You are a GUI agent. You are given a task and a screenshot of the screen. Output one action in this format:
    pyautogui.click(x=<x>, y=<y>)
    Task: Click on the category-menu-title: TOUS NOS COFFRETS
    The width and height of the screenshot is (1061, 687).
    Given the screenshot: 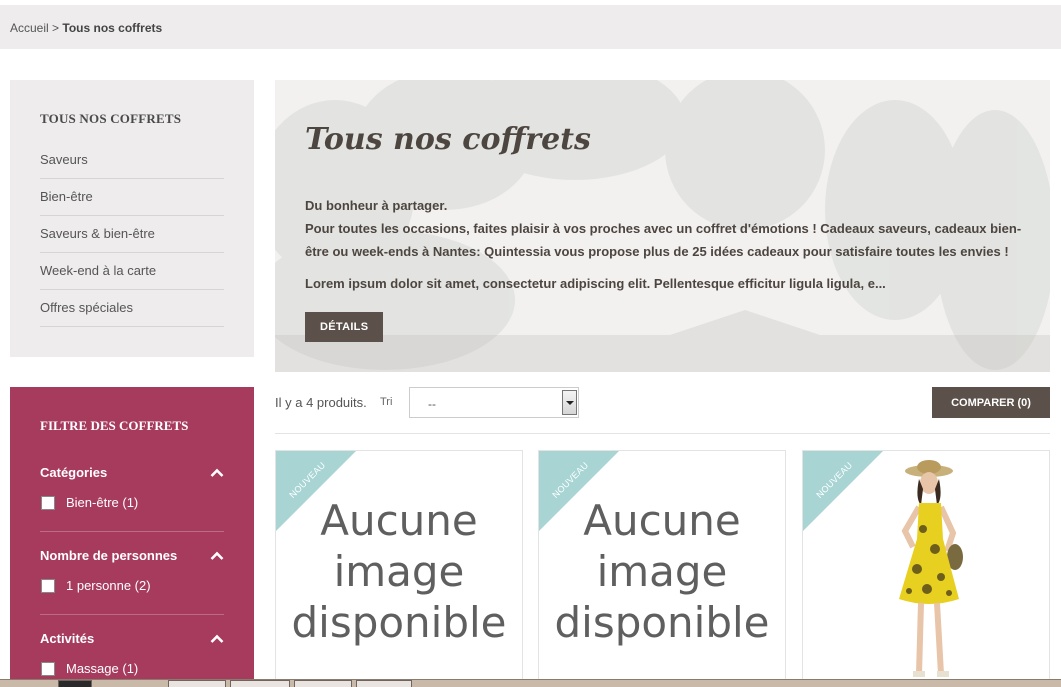 What is the action you would take?
    pyautogui.click(x=111, y=118)
    